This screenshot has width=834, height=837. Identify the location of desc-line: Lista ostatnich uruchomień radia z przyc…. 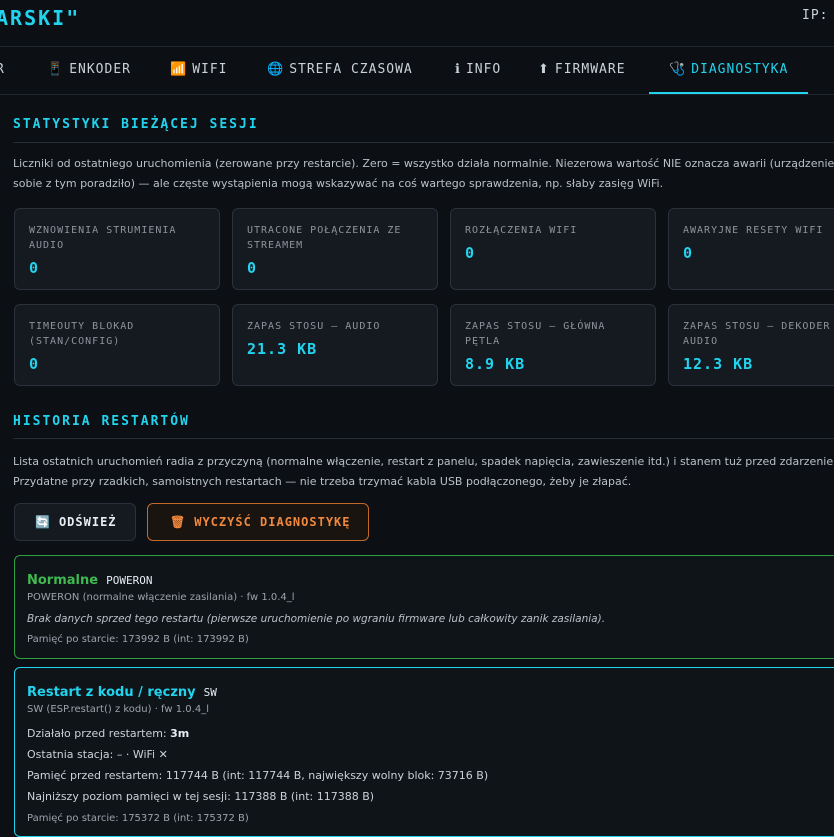
(423, 461).